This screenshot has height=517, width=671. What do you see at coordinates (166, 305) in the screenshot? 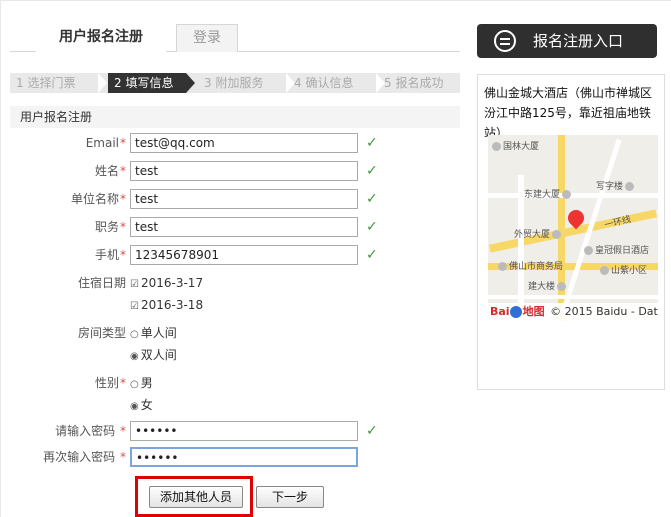
I see `lodging-option-2: ☑ 2016-3-18` at bounding box center [166, 305].